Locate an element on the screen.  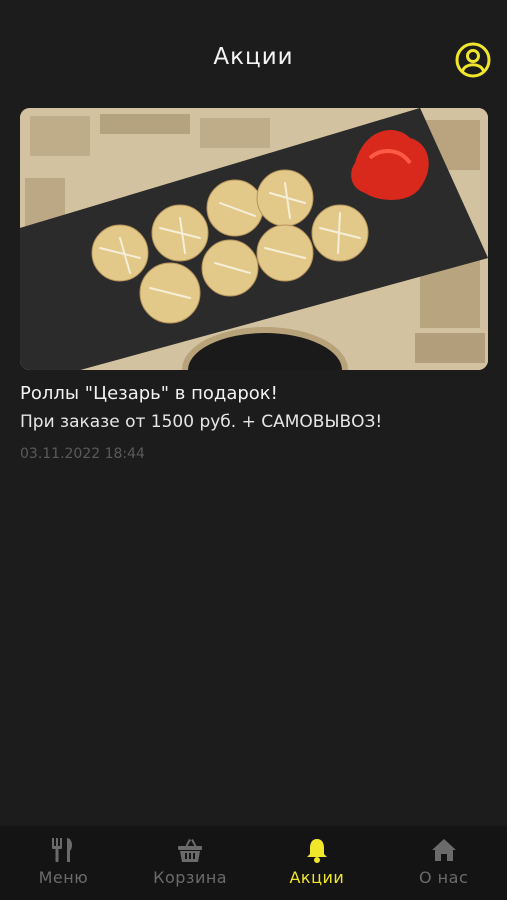
tab-label-cart: Корзина is located at coordinates (190, 877).